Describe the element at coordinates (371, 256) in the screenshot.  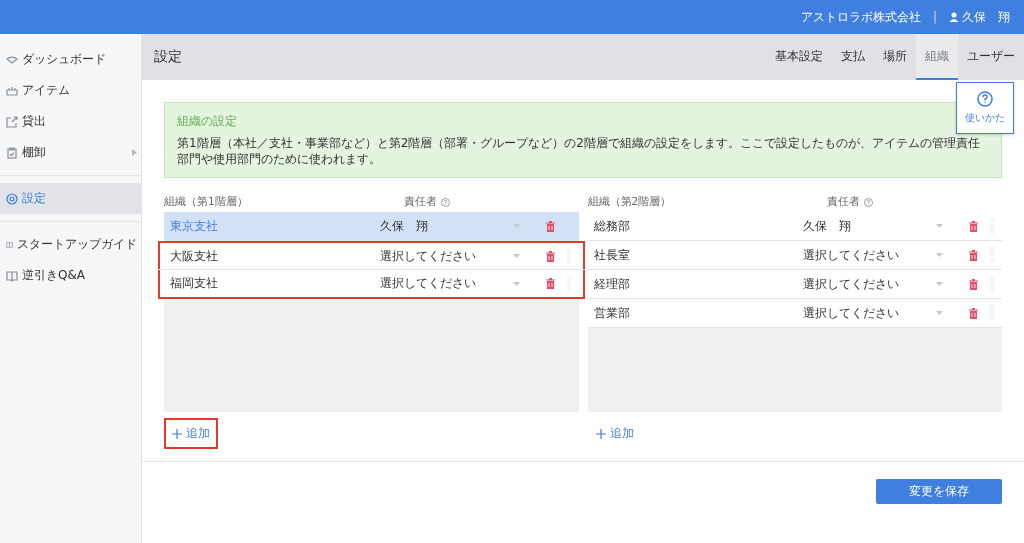
I see `organization-row: 大阪支社 選択してください` at that location.